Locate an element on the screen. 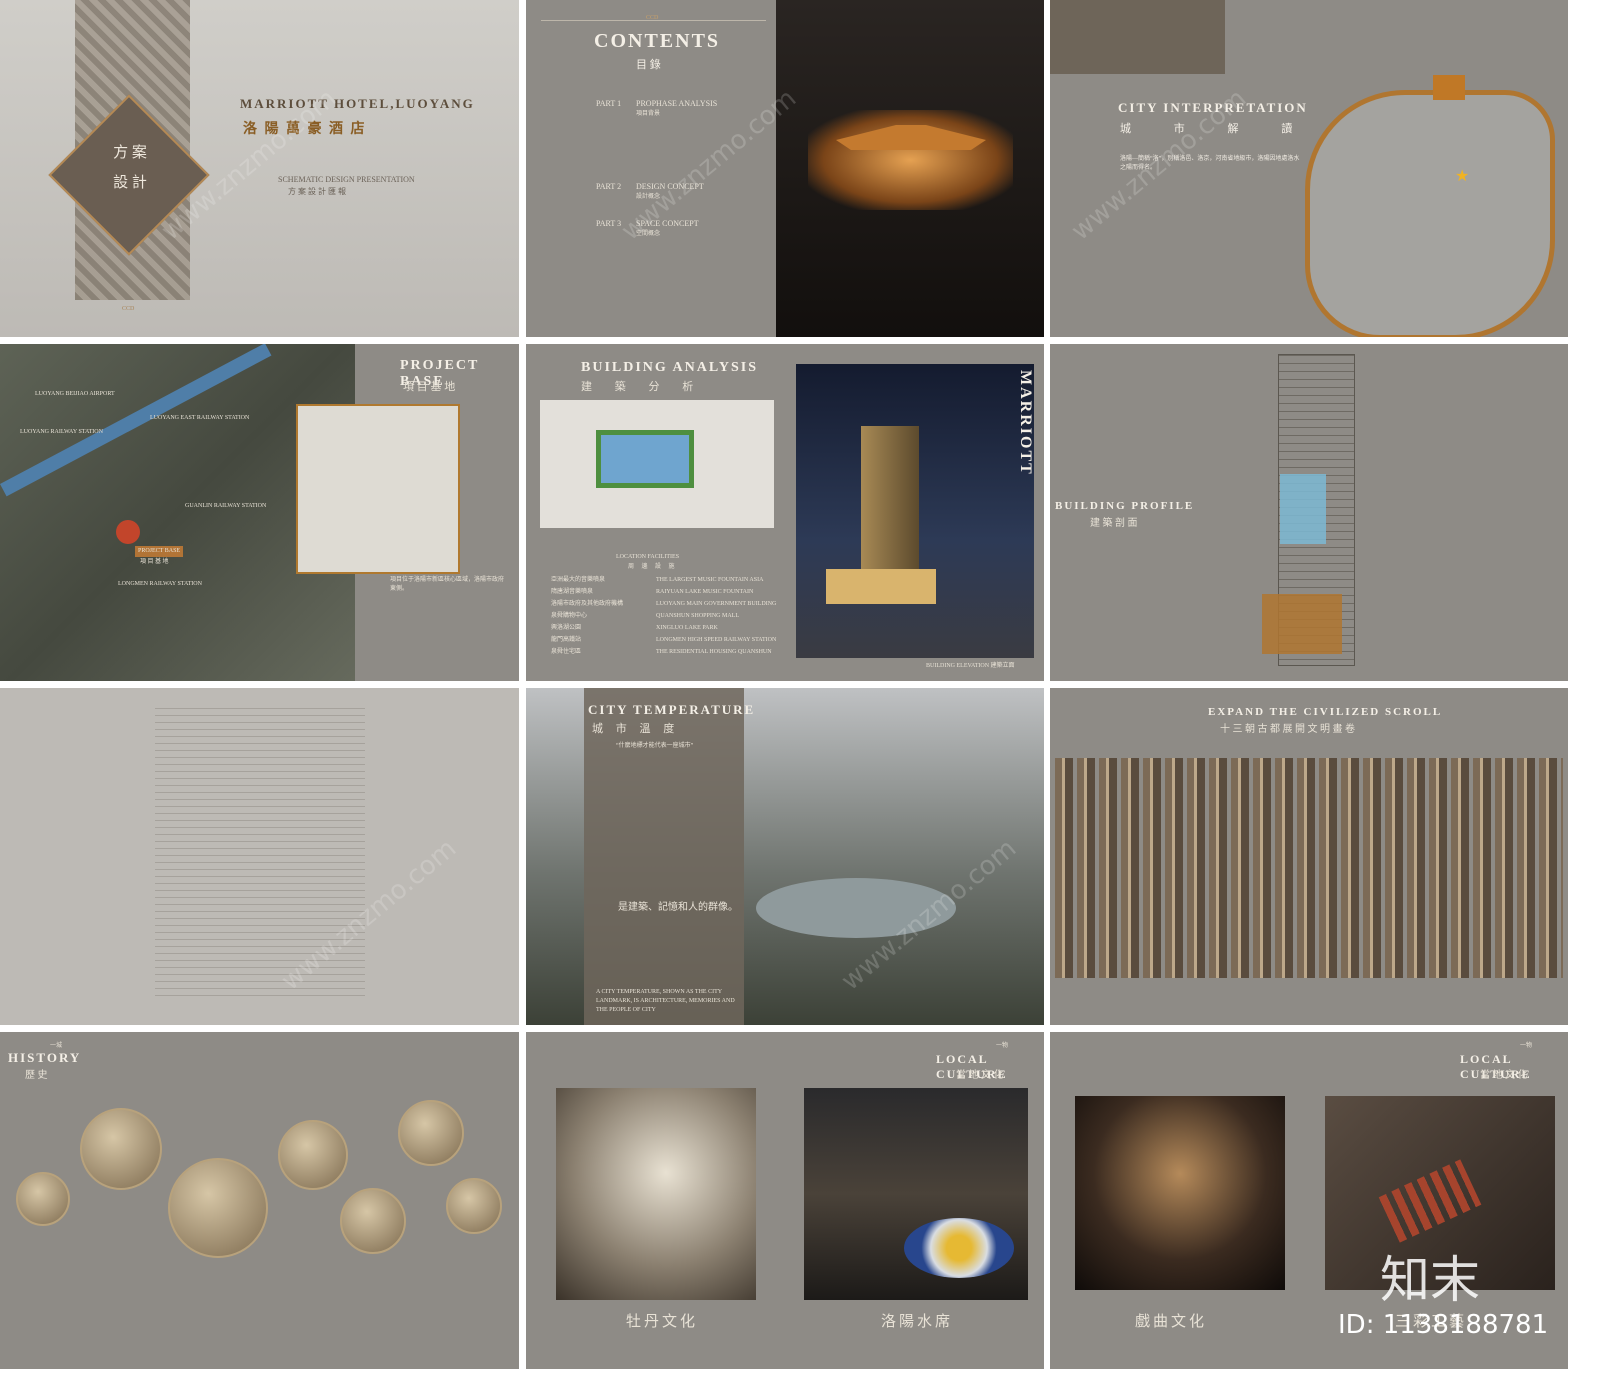 The width and height of the screenshot is (1600, 1396). contents-photo is located at coordinates (910, 168).